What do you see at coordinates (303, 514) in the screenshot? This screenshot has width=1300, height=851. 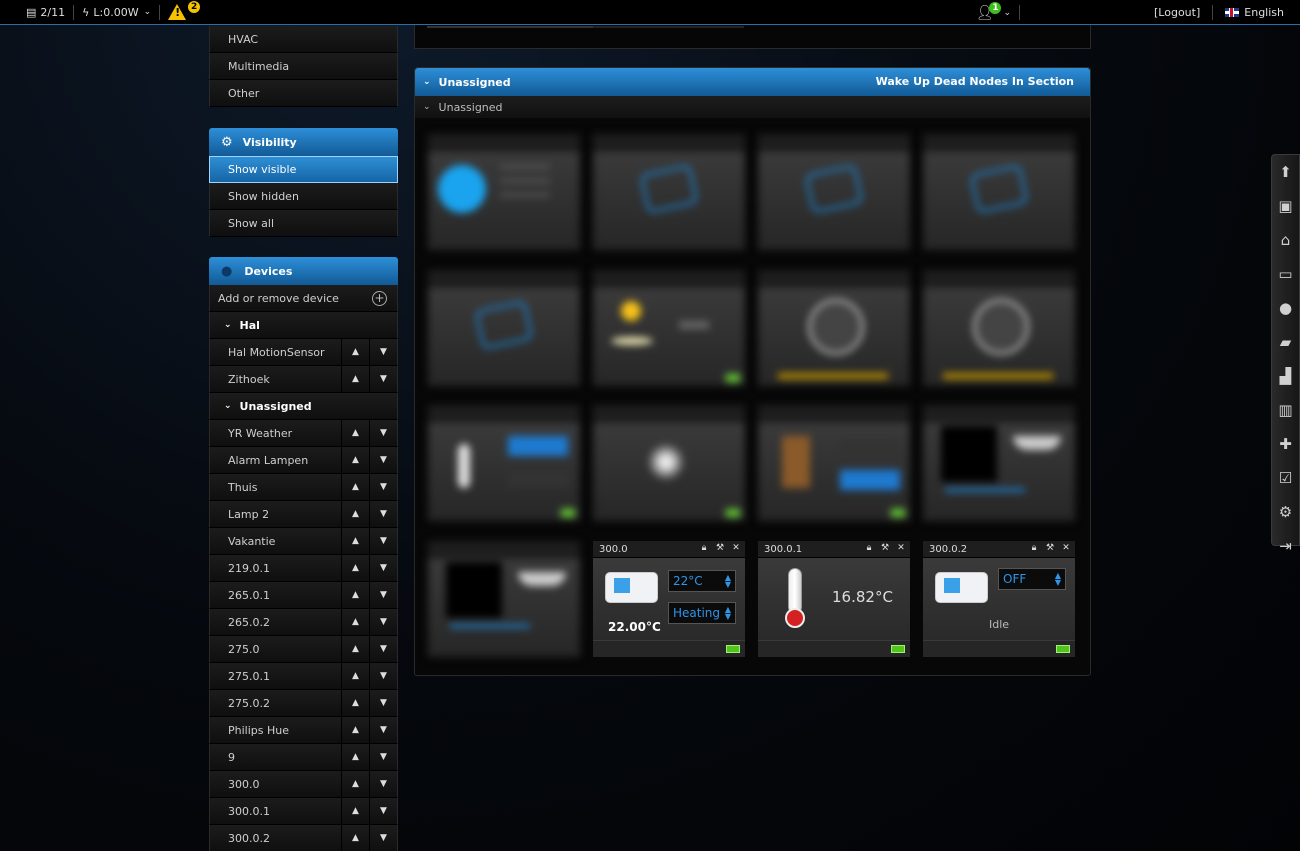 I see `device-item: Lamp 2 ▲ ▼` at bounding box center [303, 514].